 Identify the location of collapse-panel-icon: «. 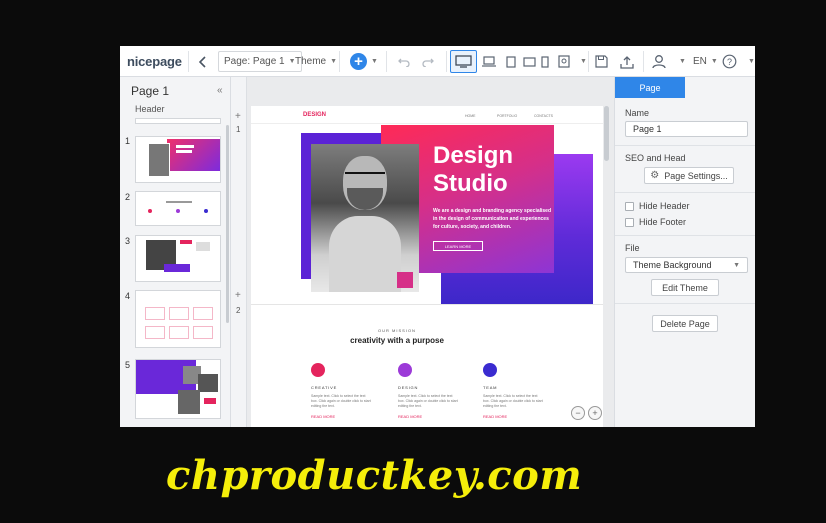
(220, 90).